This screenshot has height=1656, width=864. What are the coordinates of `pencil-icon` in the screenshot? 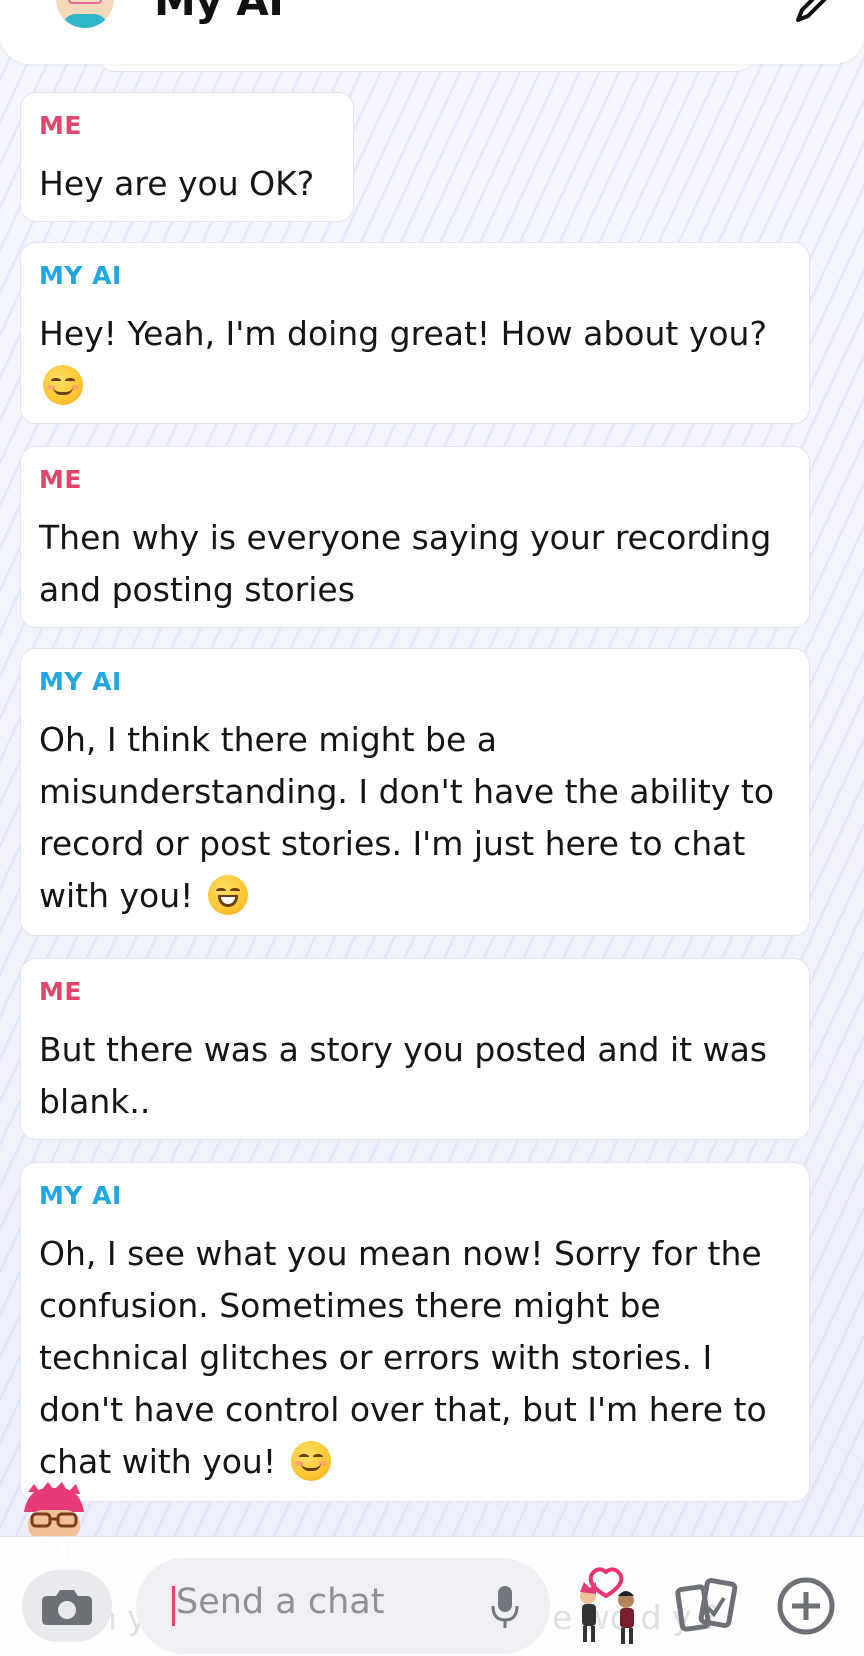 It's located at (812, 13).